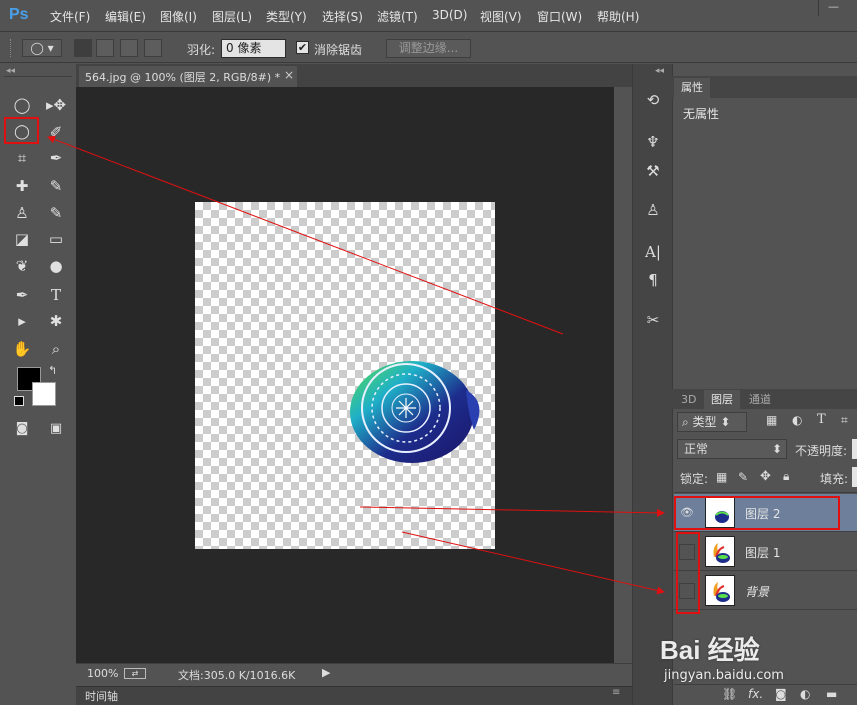 This screenshot has height=705, width=857. Describe the element at coordinates (710, 650) in the screenshot. I see `watermark-logo: Bai 经验` at that location.